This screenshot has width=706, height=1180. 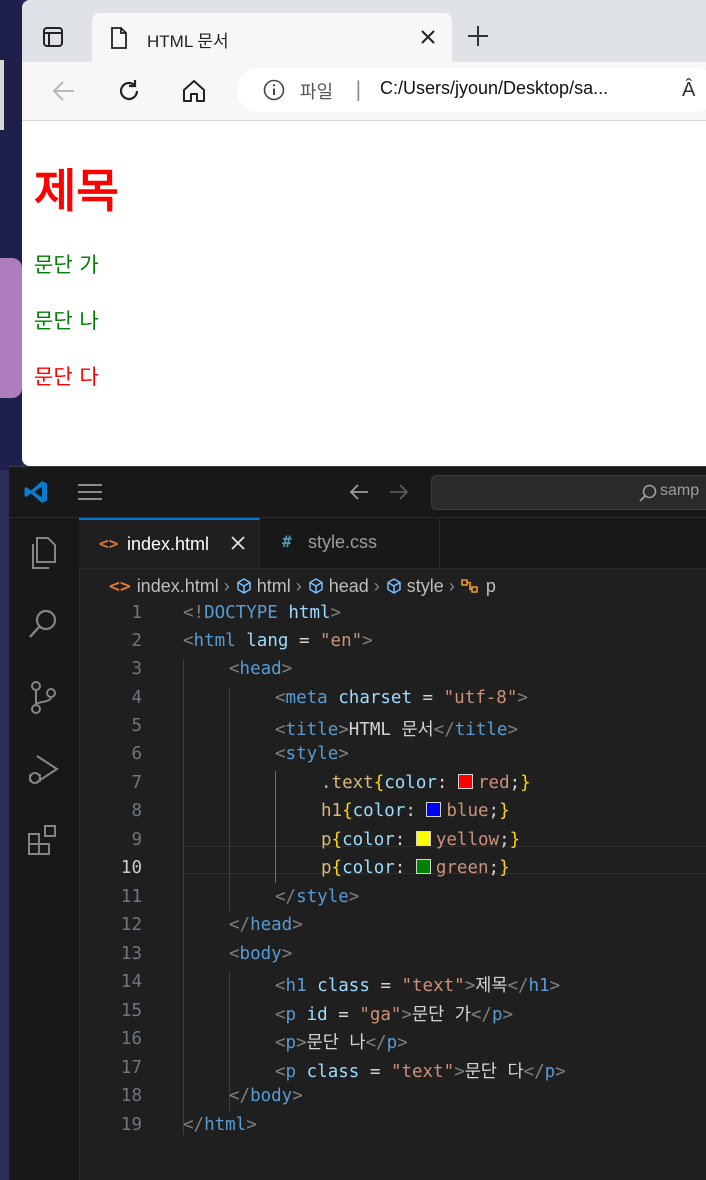 I want to click on line-number: 11, so click(x=131, y=897).